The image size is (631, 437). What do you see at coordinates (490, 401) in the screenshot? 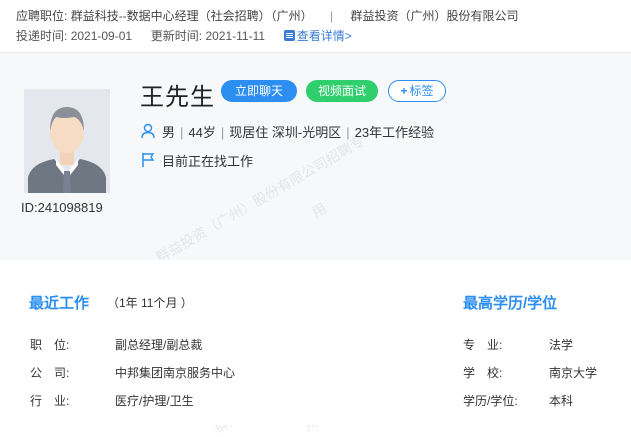
I see `education-label: 学历/学位:` at bounding box center [490, 401].